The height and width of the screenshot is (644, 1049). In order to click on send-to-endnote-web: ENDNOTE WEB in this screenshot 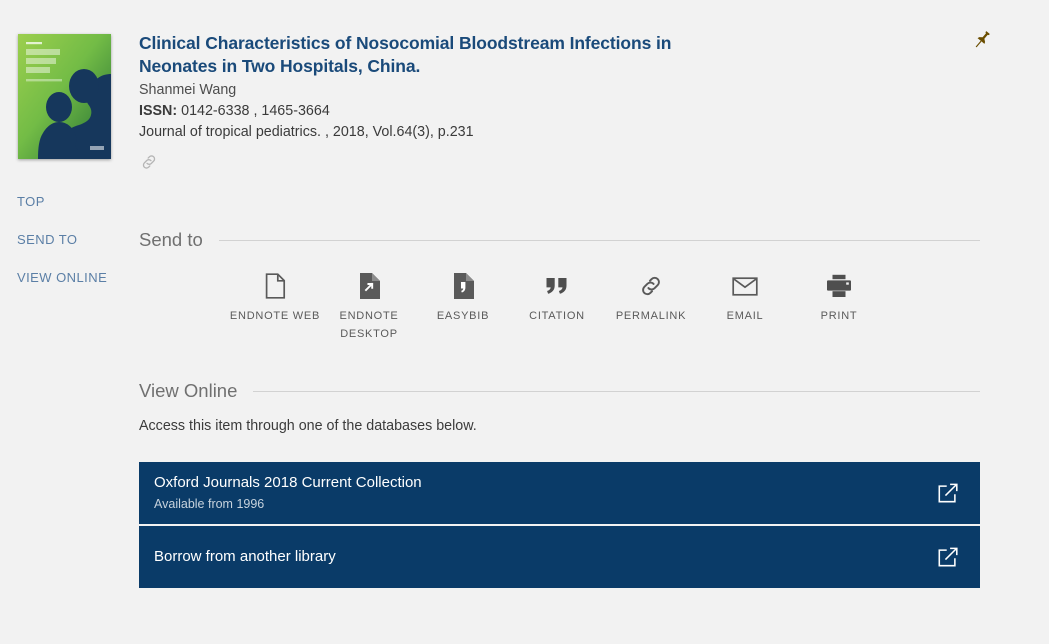, I will do `click(275, 298)`.